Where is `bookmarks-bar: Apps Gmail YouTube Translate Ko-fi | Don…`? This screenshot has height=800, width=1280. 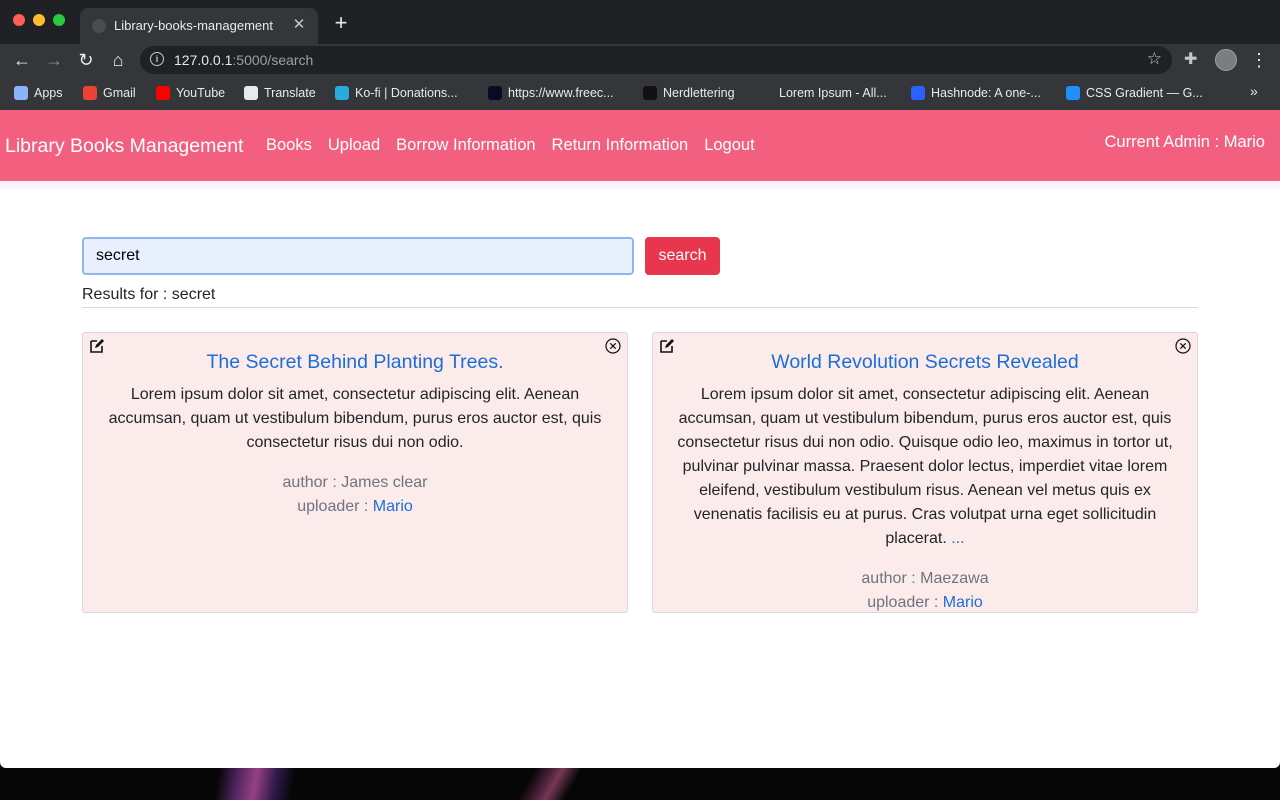
bookmarks-bar: Apps Gmail YouTube Translate Ko-fi | Don… is located at coordinates (640, 93).